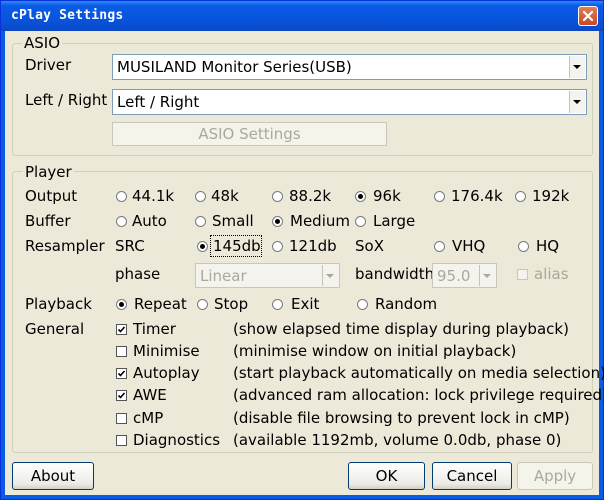 The image size is (604, 500). What do you see at coordinates (349, 102) in the screenshot?
I see `channels-select: Left / Right` at bounding box center [349, 102].